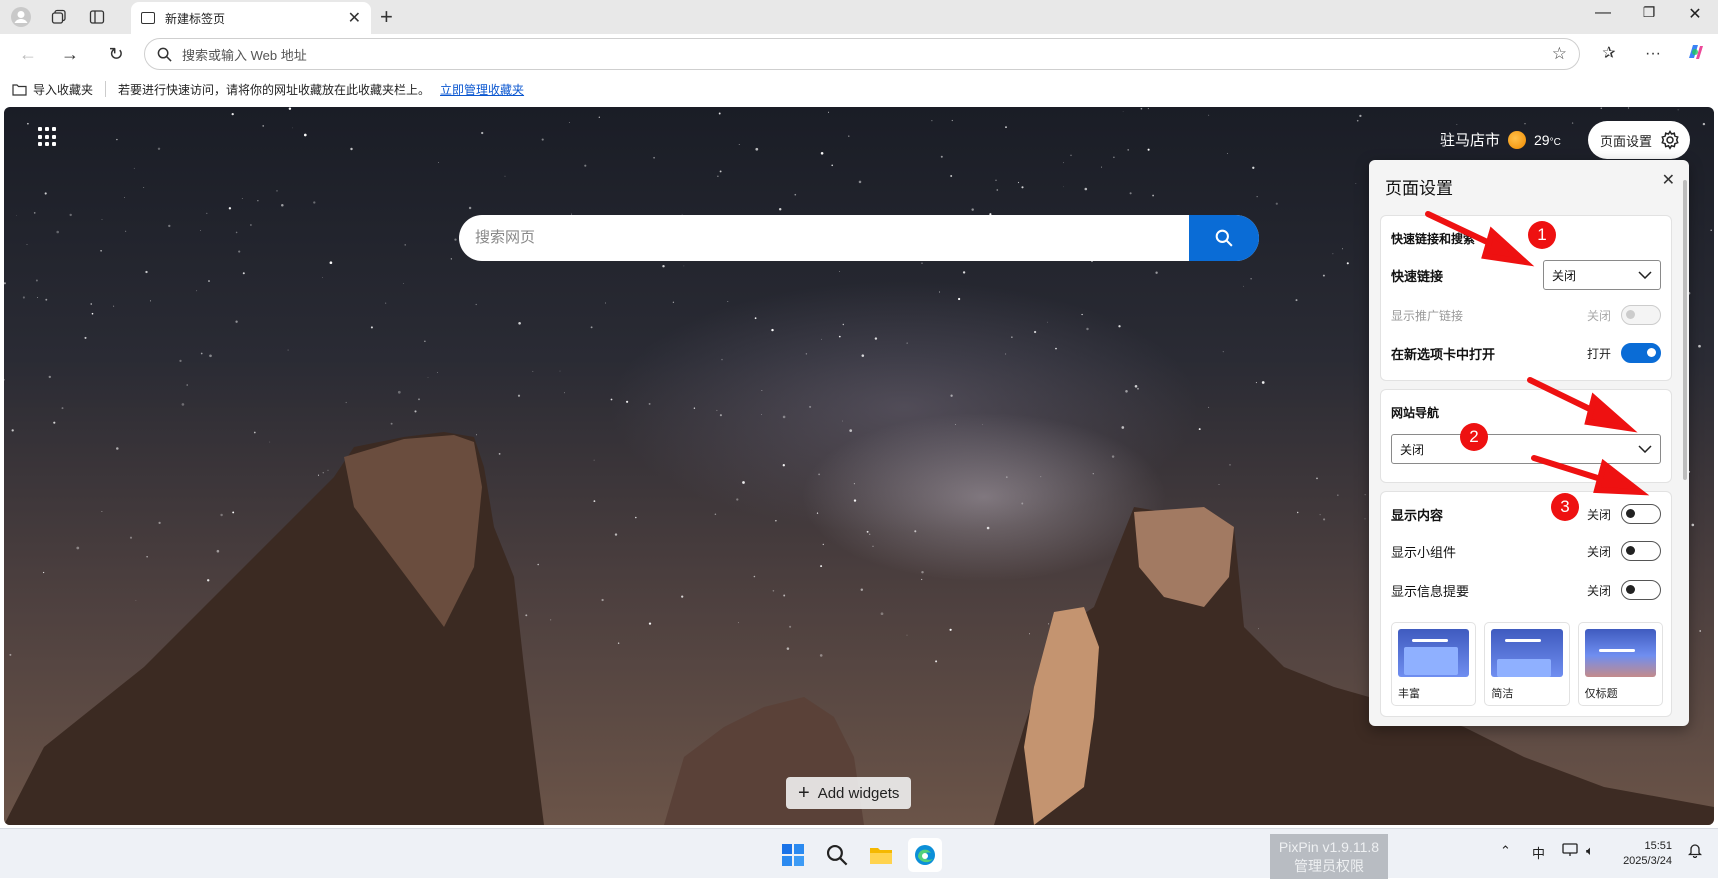  Describe the element at coordinates (386, 17) in the screenshot. I see `new-tab-button: +` at that location.